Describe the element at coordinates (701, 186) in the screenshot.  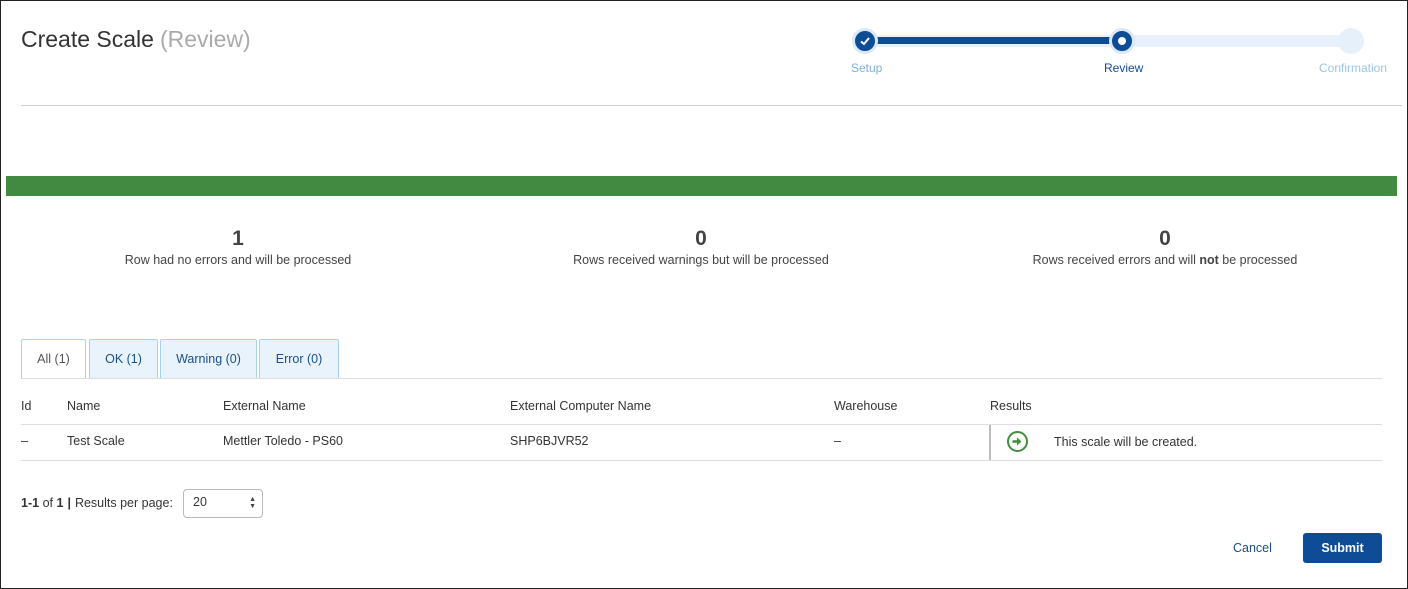
I see `status-bar` at that location.